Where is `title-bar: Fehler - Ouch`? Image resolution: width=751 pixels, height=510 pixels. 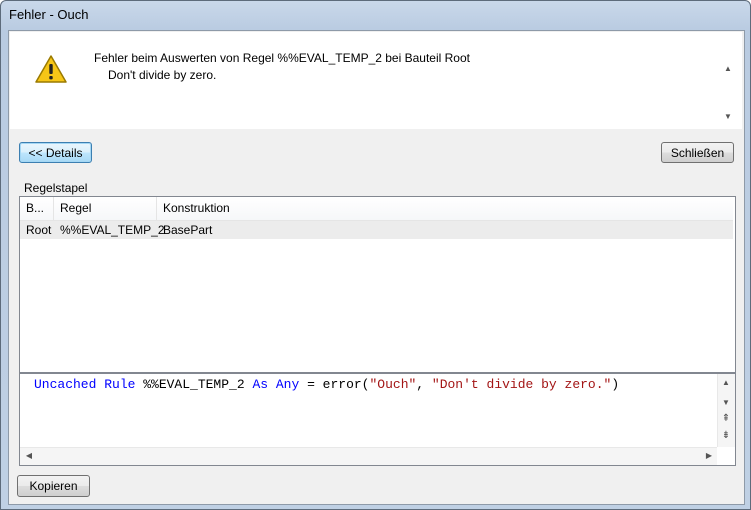 title-bar: Fehler - Ouch is located at coordinates (375, 15).